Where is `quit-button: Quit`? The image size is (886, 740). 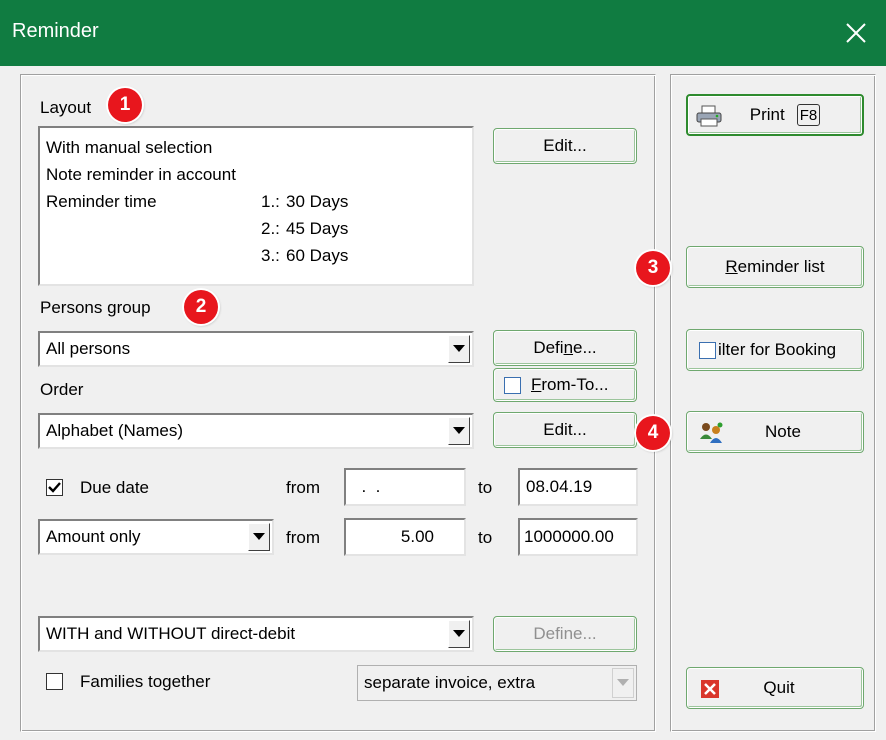 quit-button: Quit is located at coordinates (775, 688).